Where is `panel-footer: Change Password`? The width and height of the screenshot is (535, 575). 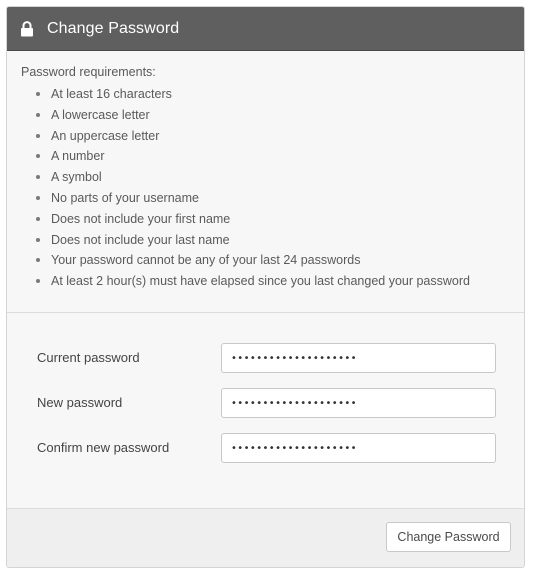
panel-footer: Change Password is located at coordinates (265, 538).